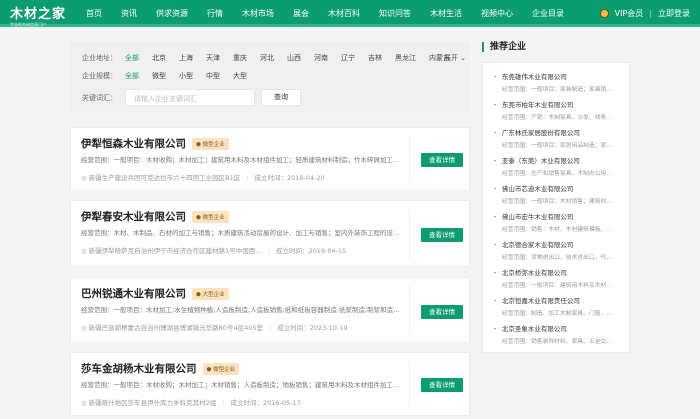  Describe the element at coordinates (561, 132) in the screenshot. I see `item-name: 广东林氏家居股份有限公司` at that location.